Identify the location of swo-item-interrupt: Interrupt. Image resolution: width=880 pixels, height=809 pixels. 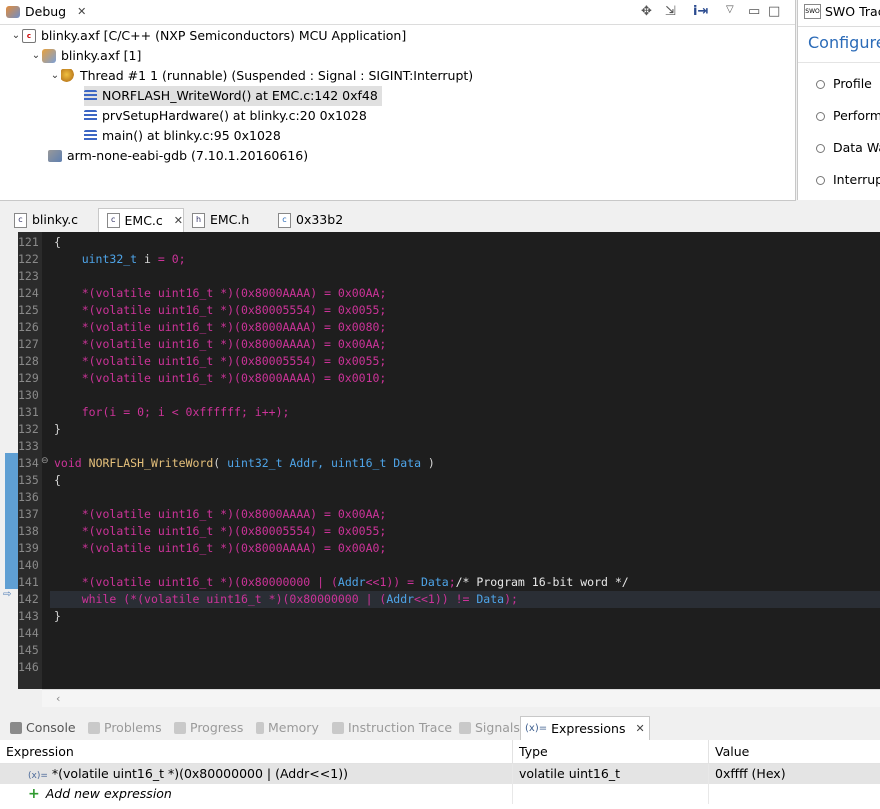
(856, 179).